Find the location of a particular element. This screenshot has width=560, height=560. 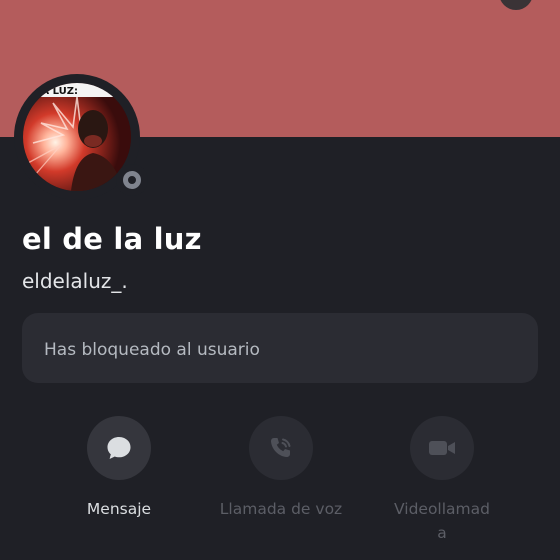

blocked-notice-card: Has bloqueado al usuario is located at coordinates (280, 348).